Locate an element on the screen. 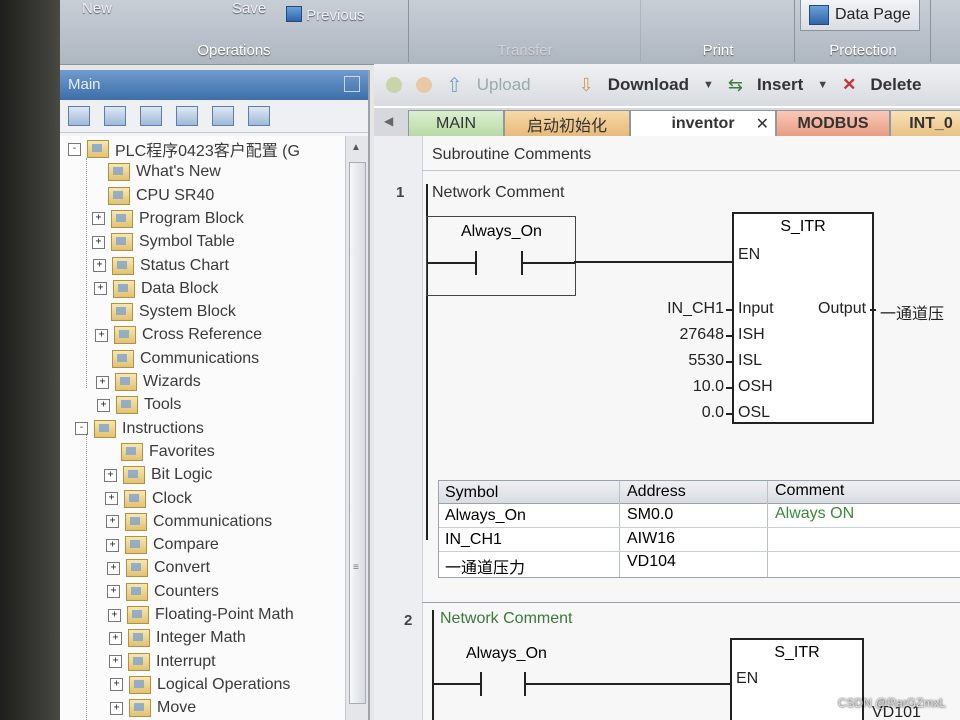 This screenshot has width=960, height=720. tree-scrollbar: ▲ ≡ is located at coordinates (356, 428).